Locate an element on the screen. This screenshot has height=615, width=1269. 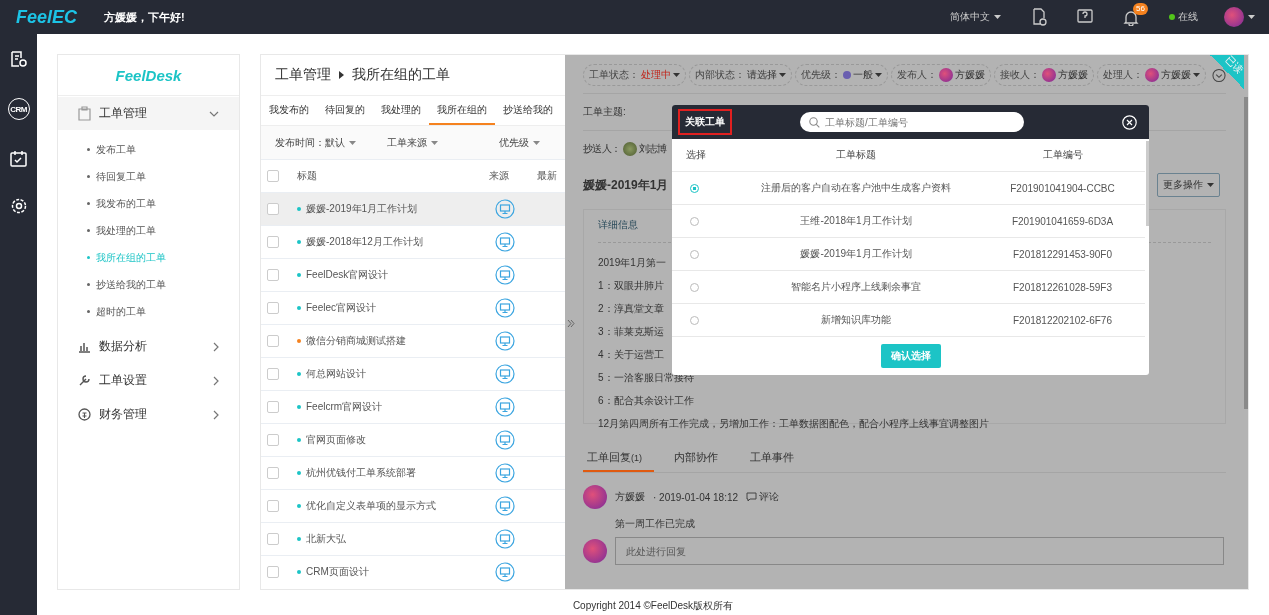
chevron-right-icon is located at coordinates (216, 380).